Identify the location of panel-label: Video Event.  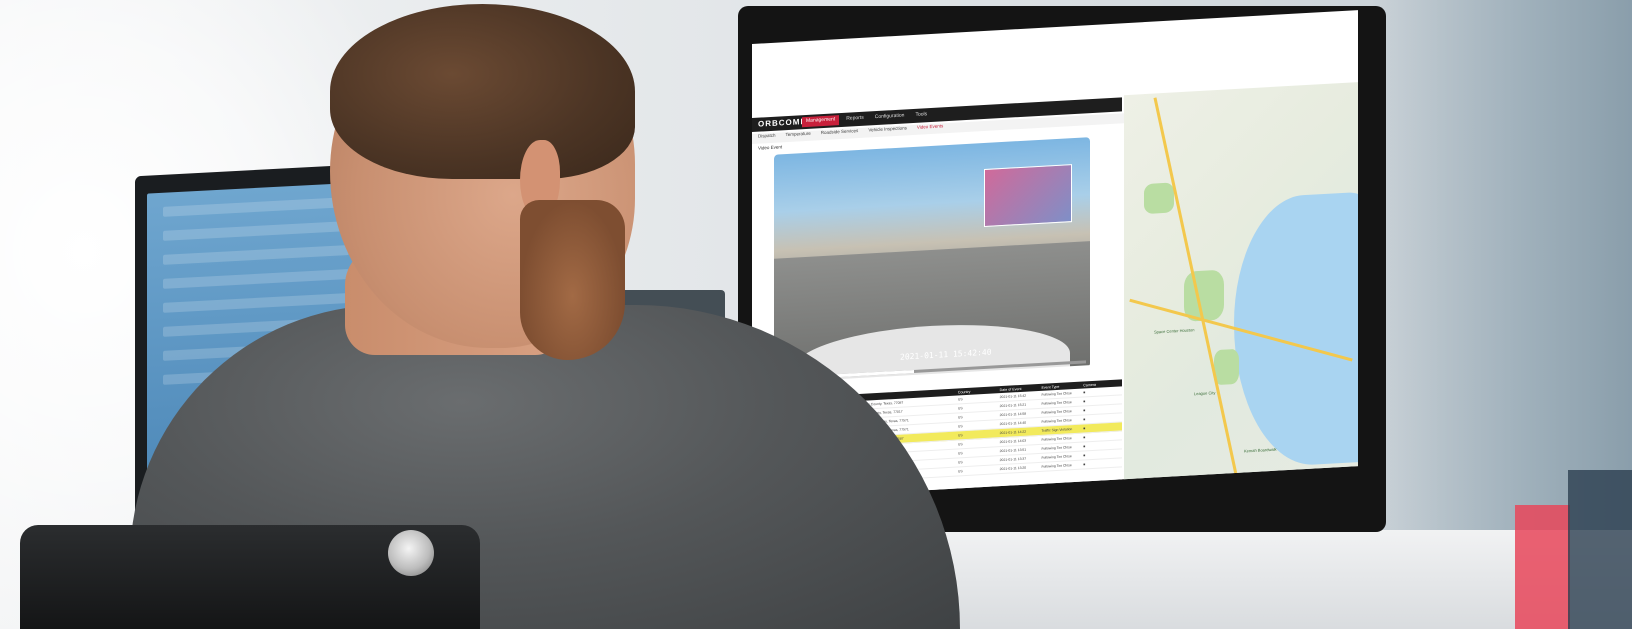
(770, 147).